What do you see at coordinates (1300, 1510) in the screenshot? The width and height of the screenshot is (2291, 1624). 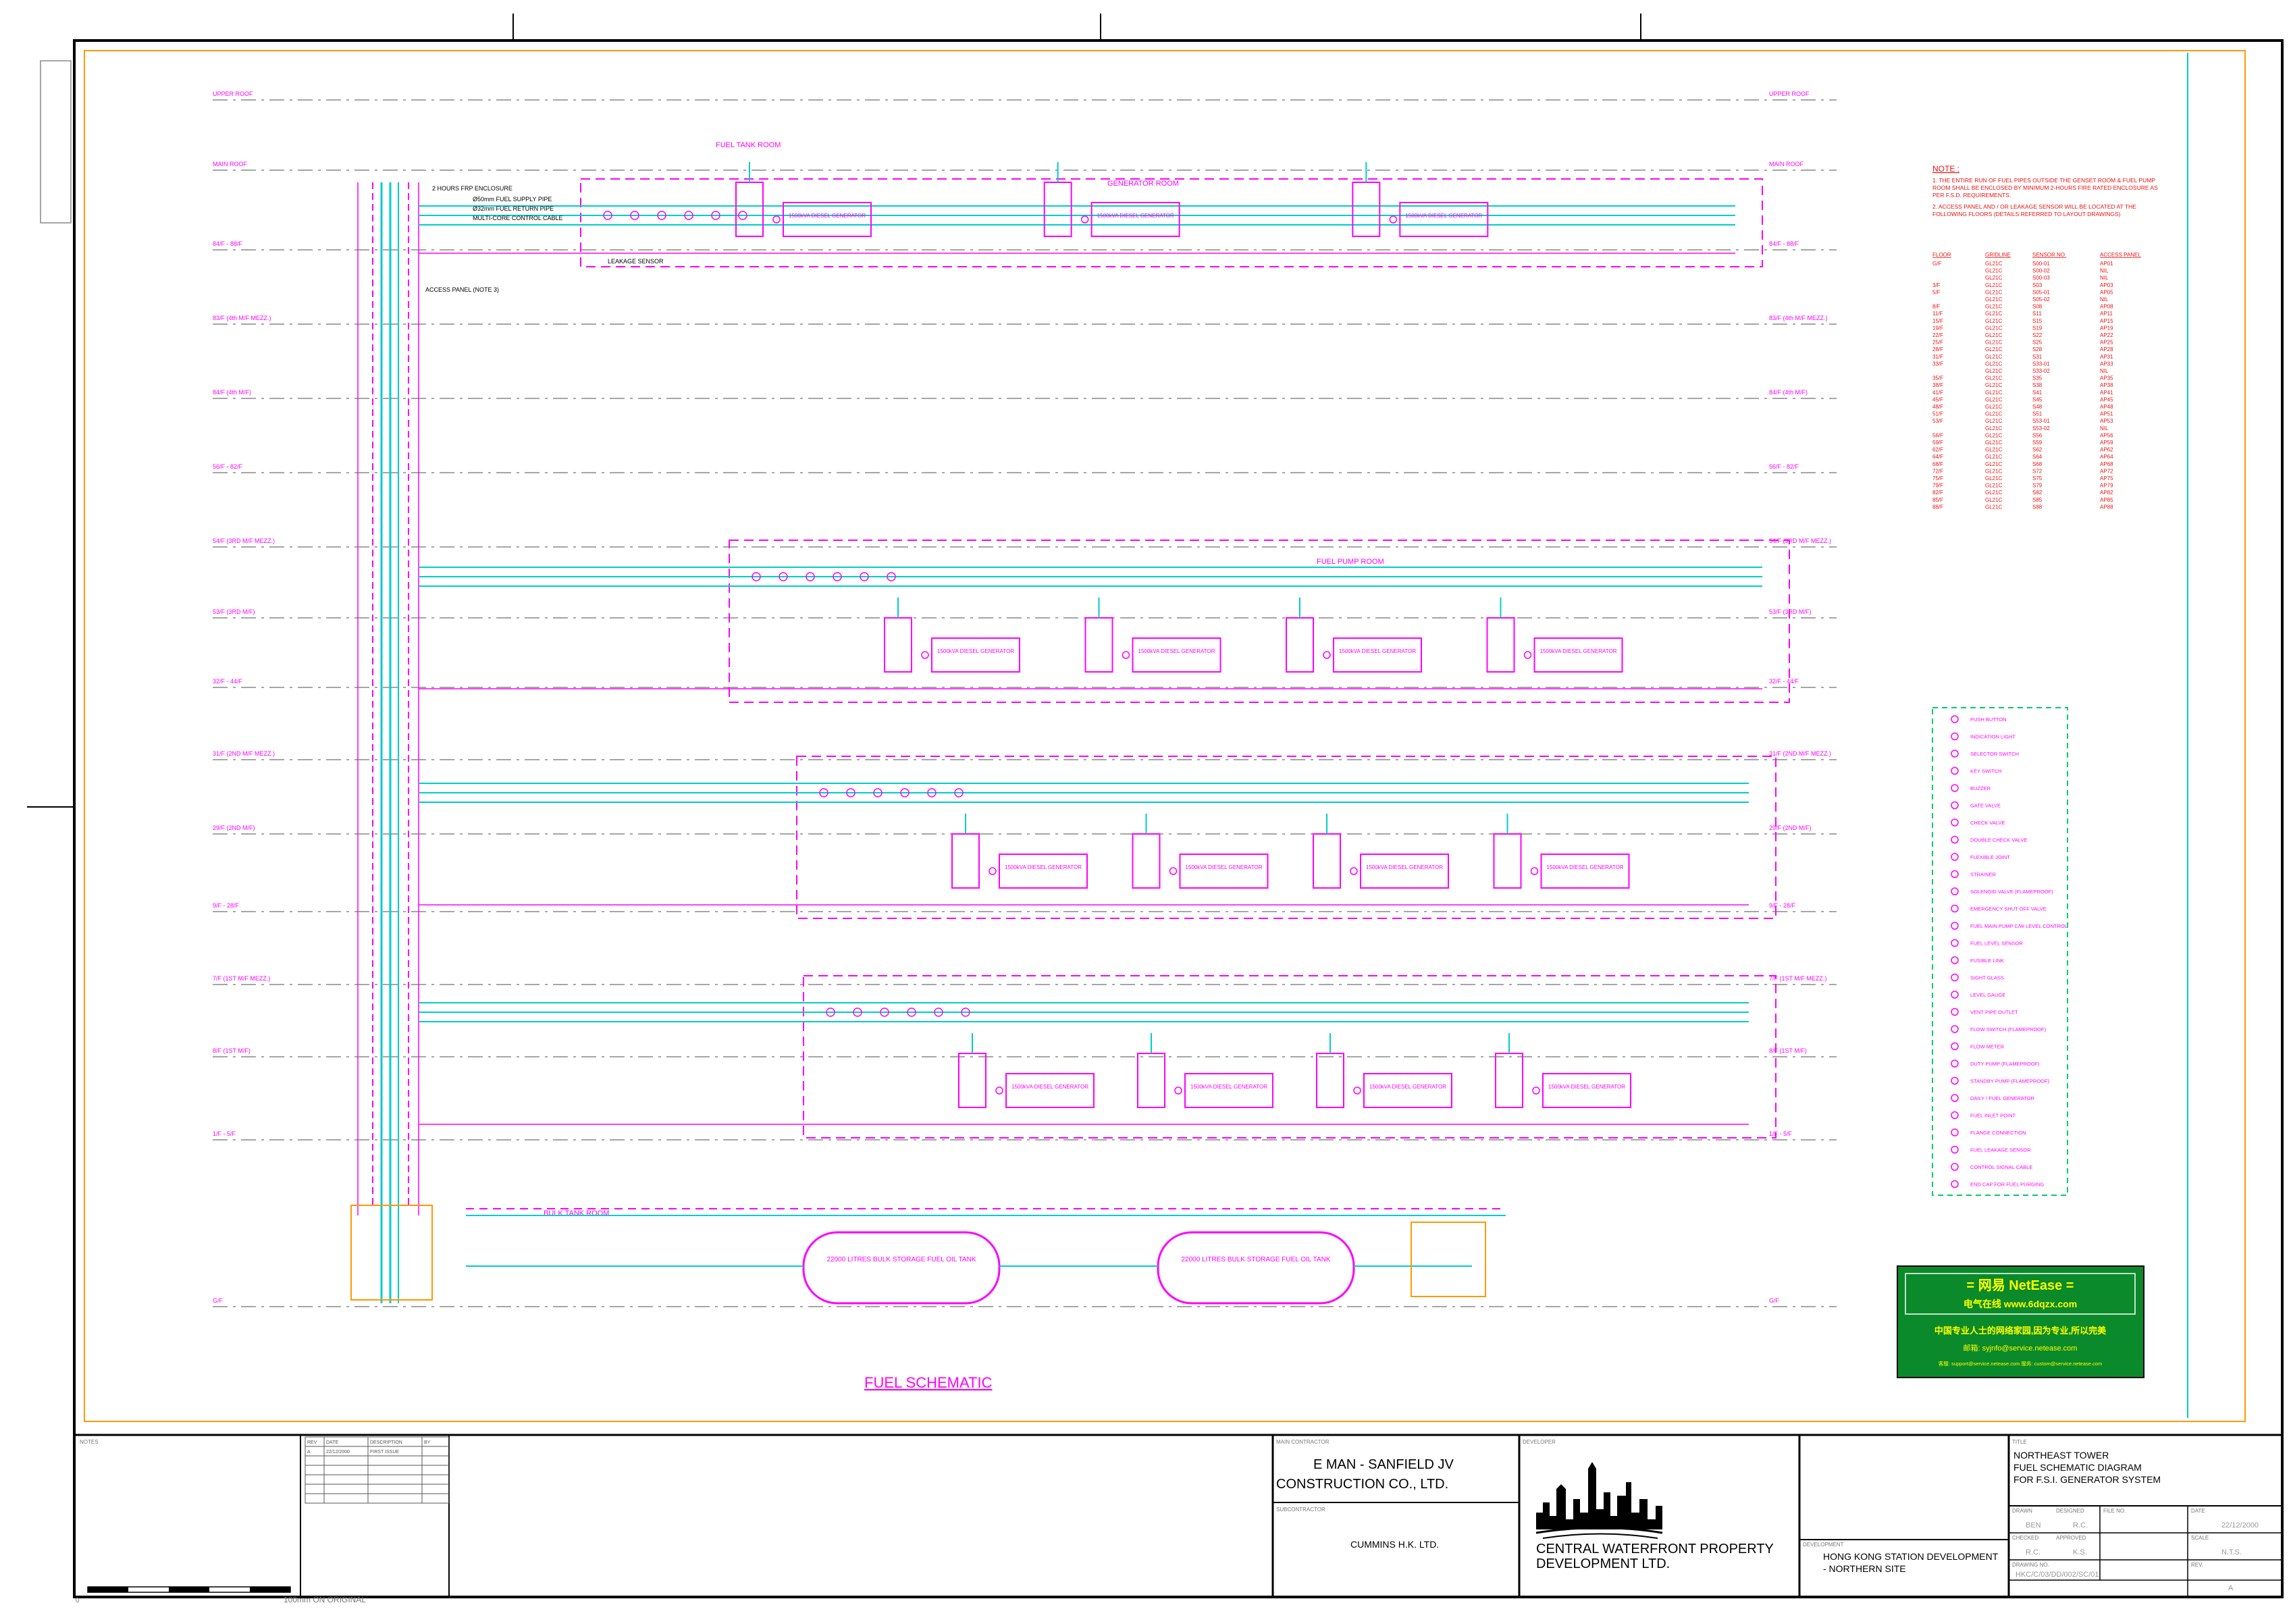 I see `subcontractor-label: SUBCONTRACTOR` at bounding box center [1300, 1510].